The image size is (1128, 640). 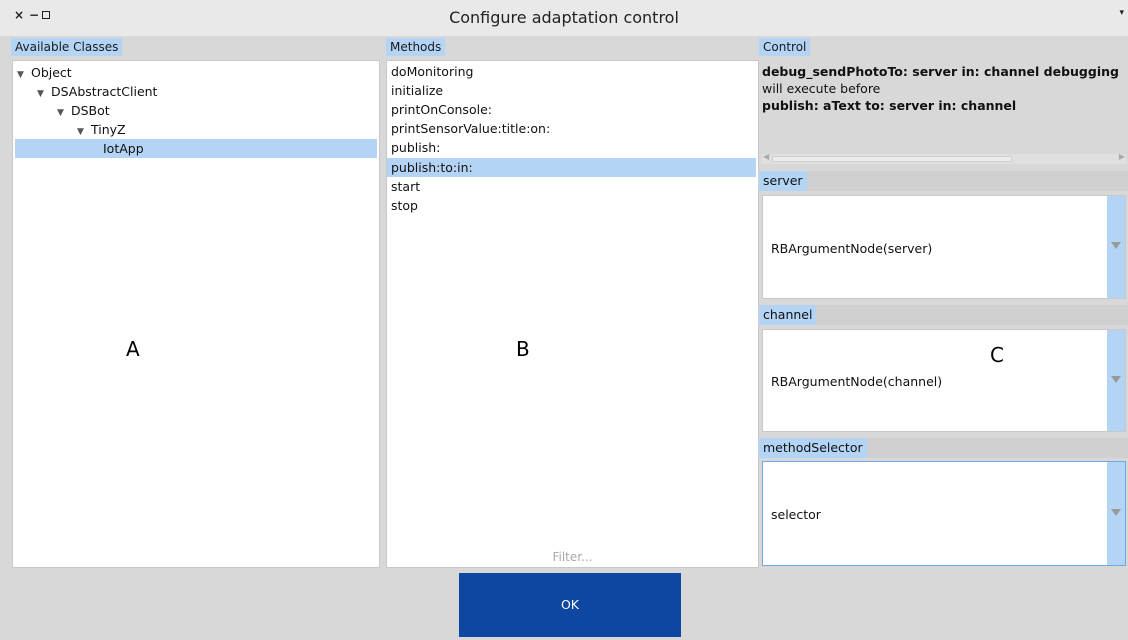 What do you see at coordinates (943, 181) in the screenshot?
I see `server-section-bar` at bounding box center [943, 181].